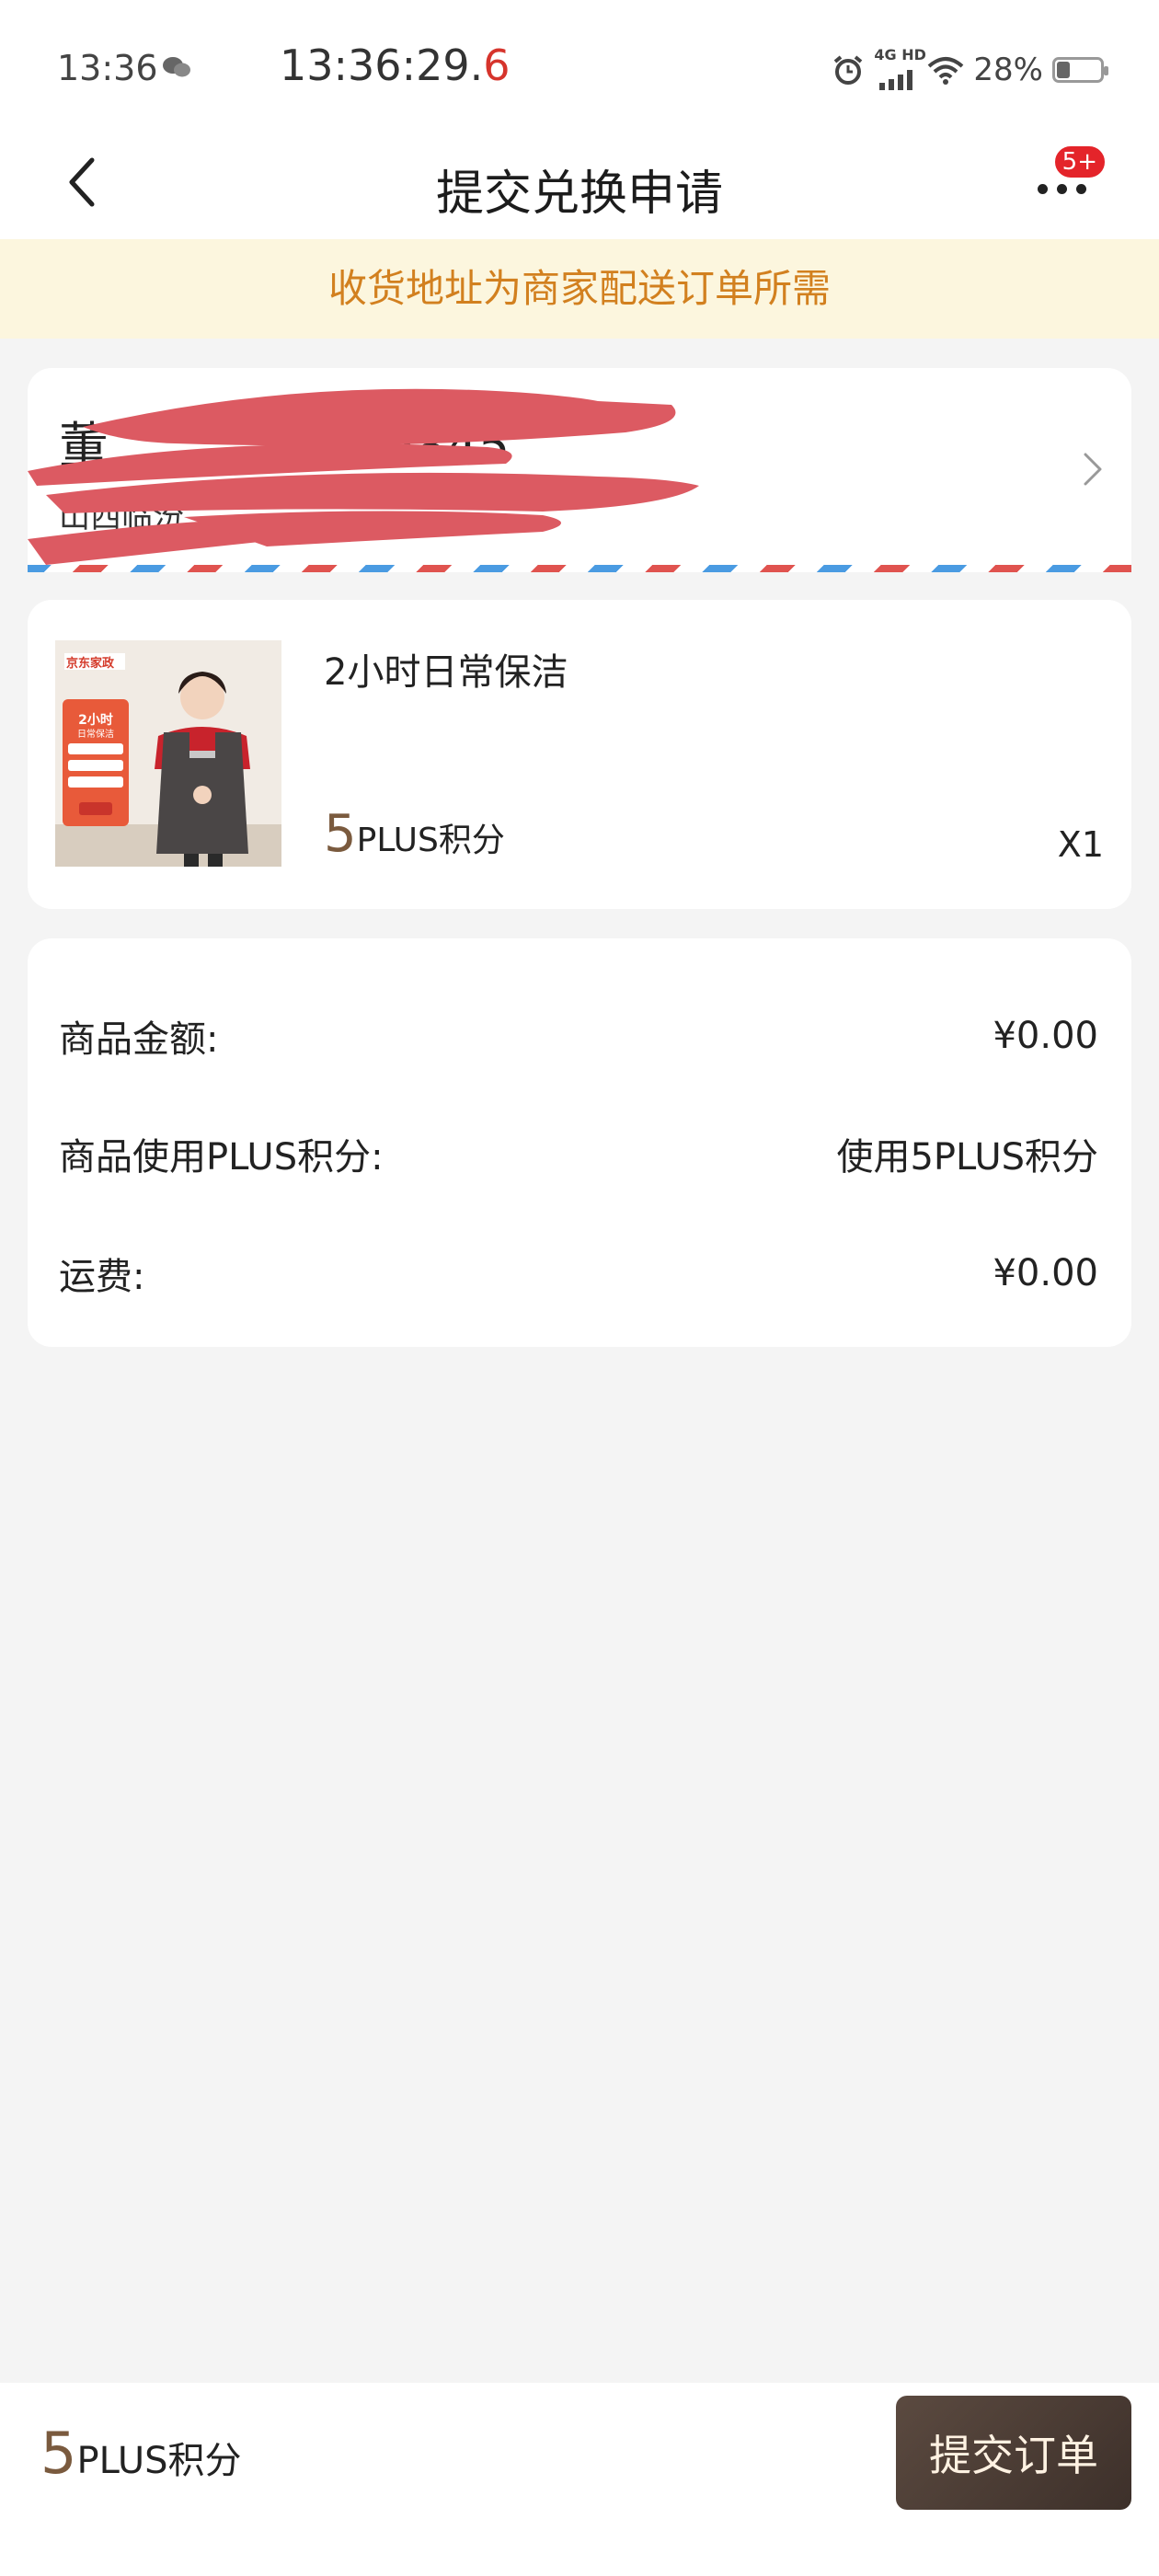 The width and height of the screenshot is (1159, 2576). I want to click on product-price: 5PLUS积分, so click(414, 834).